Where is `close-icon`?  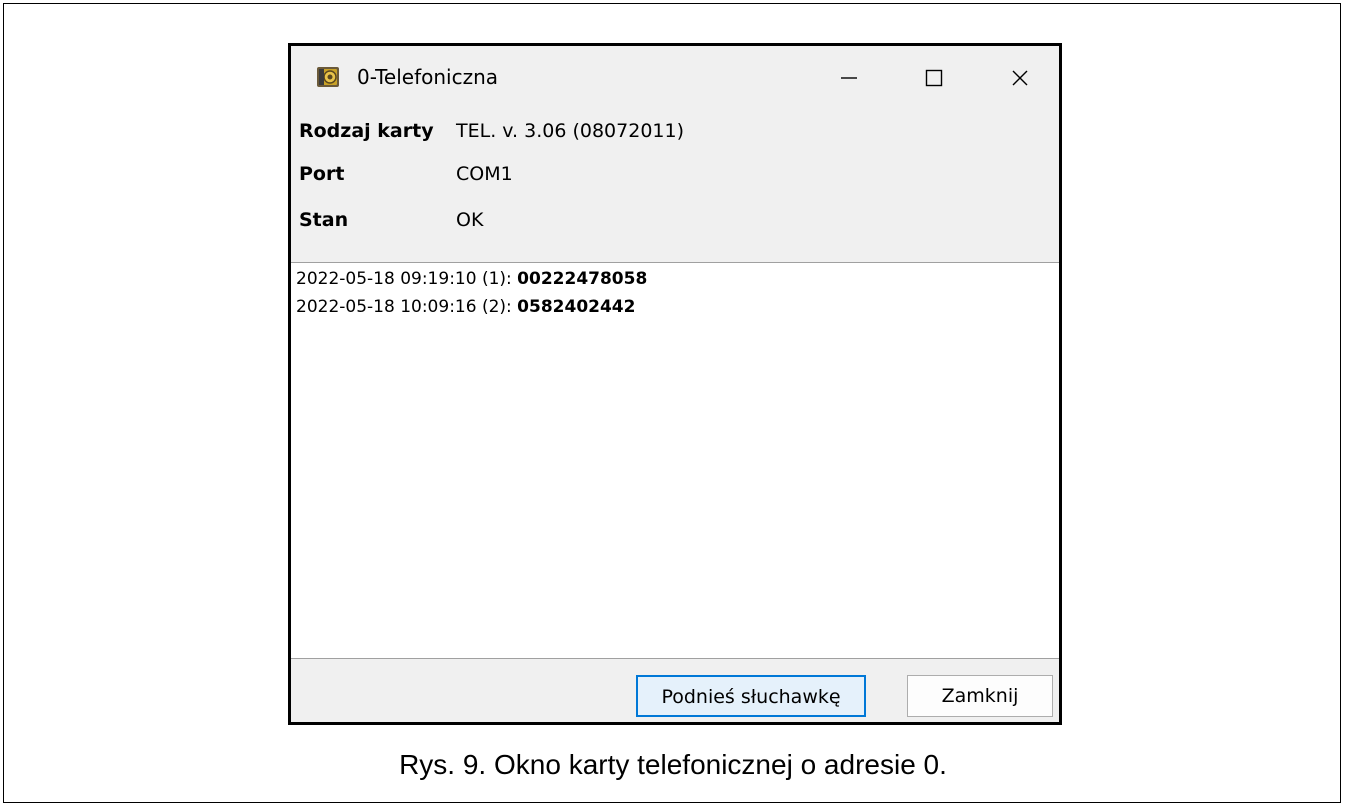
close-icon is located at coordinates (1020, 78).